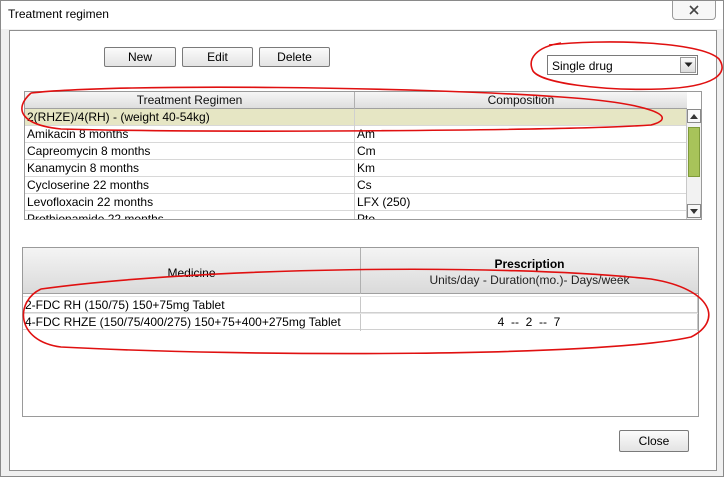  I want to click on regimen-cell: Amikacin 8 months, so click(190, 134).